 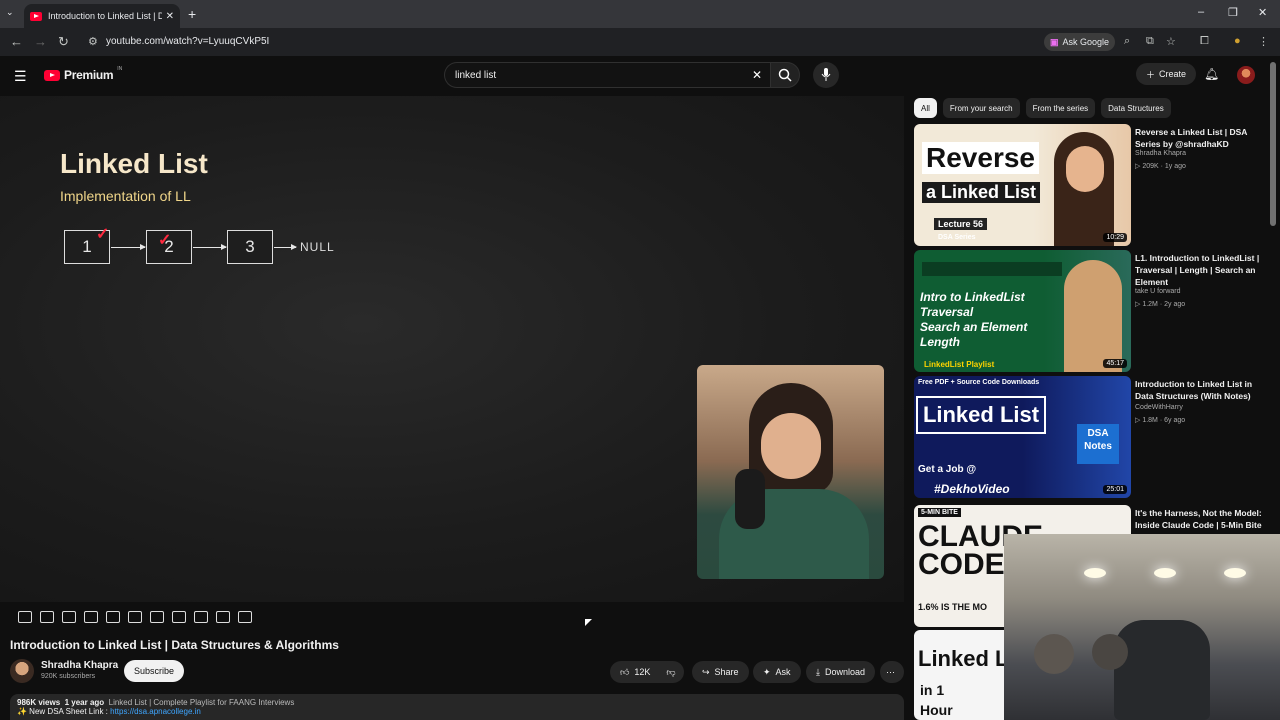 I want to click on create-button: ＋ Create, so click(x=1166, y=74).